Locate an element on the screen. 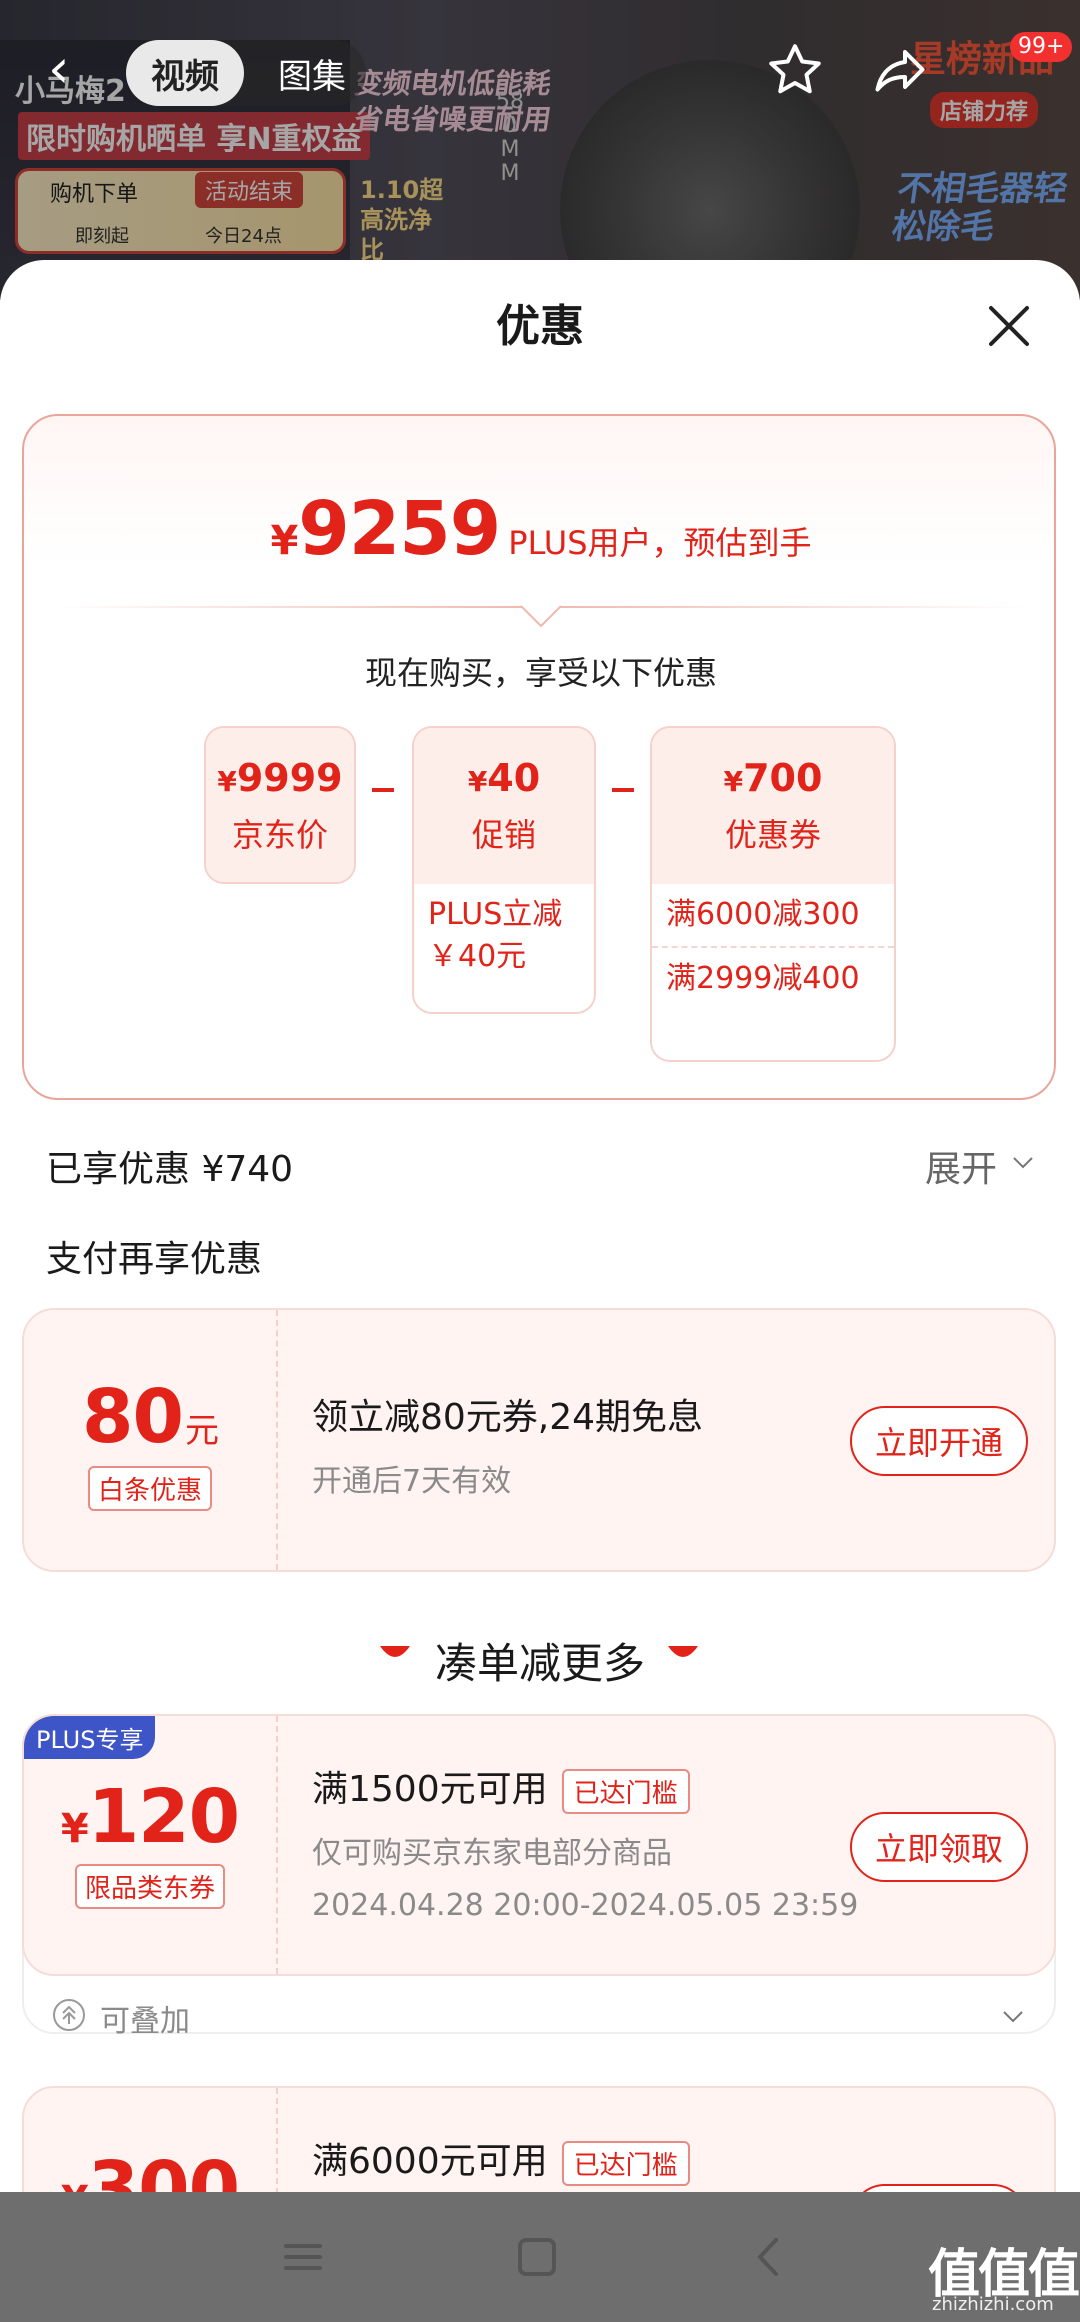 The width and height of the screenshot is (1080, 2322). promotion-chip: ¥40 促销 PLUS立减 ￥40元 is located at coordinates (504, 870).